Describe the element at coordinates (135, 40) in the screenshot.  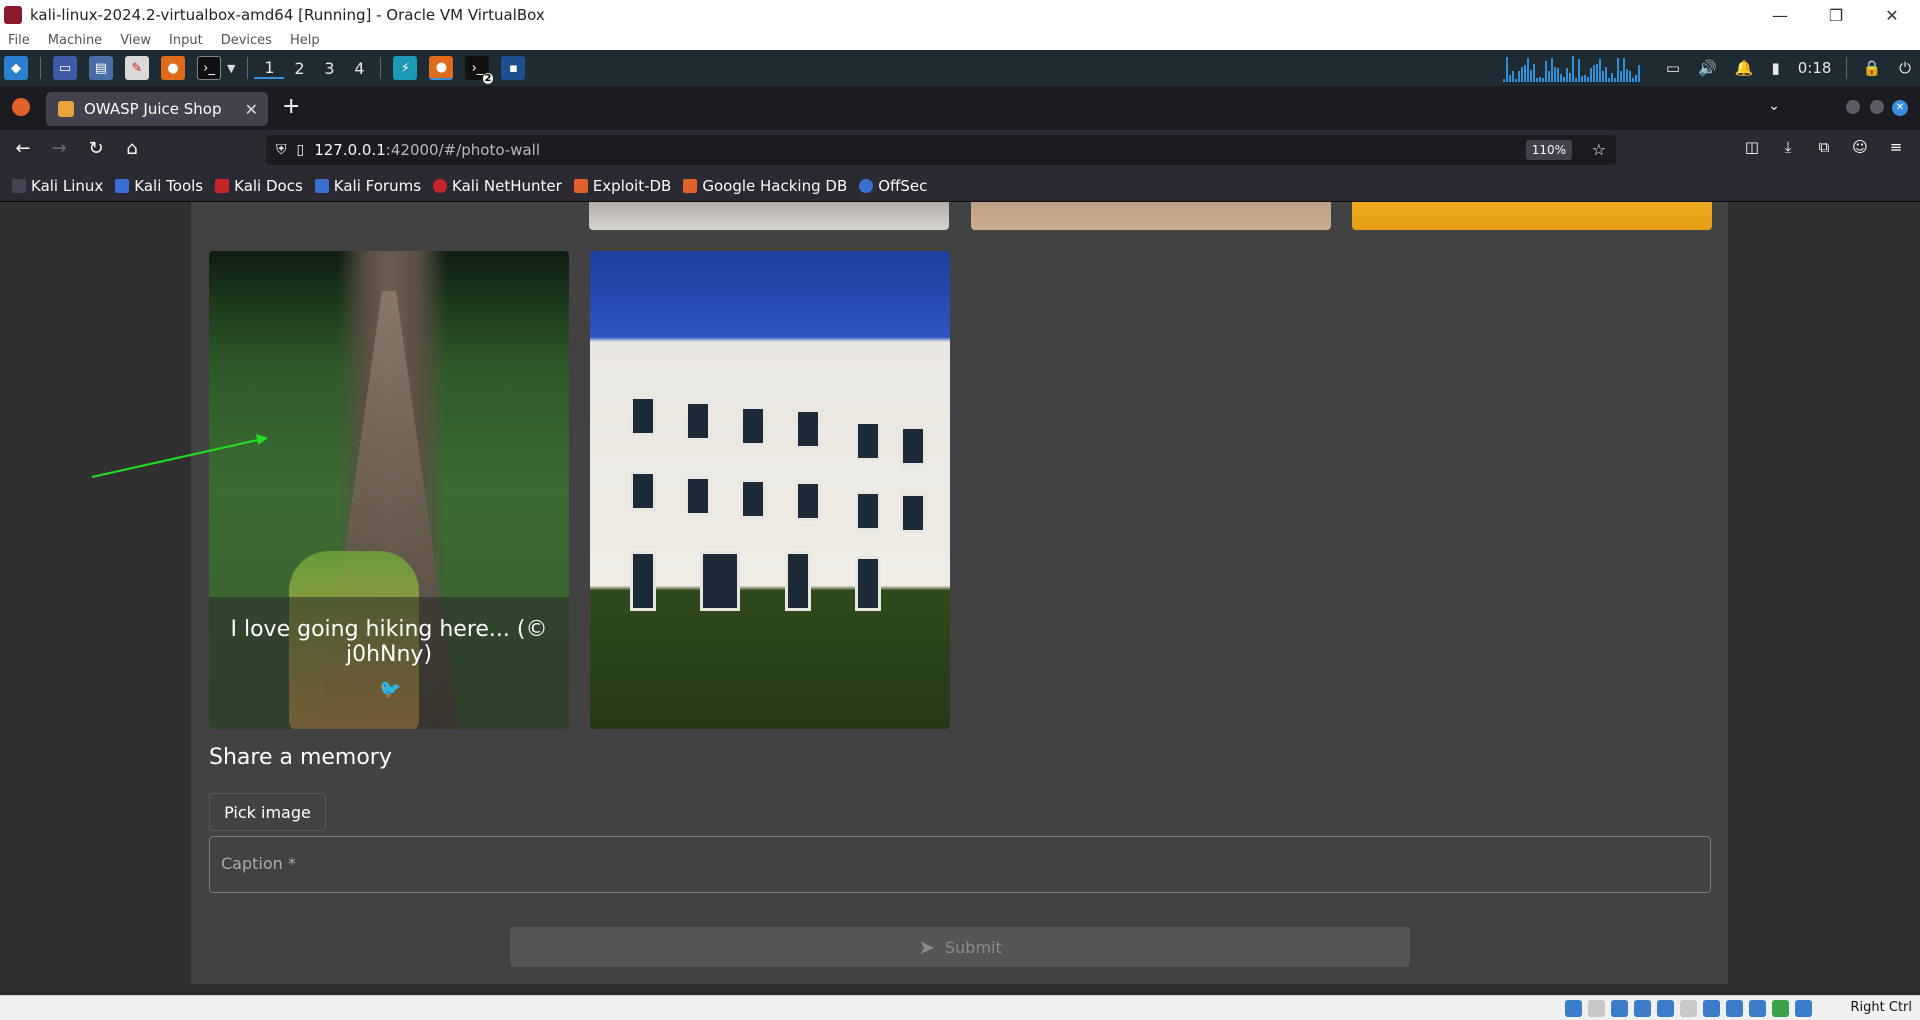
I see `menu-view: View` at that location.